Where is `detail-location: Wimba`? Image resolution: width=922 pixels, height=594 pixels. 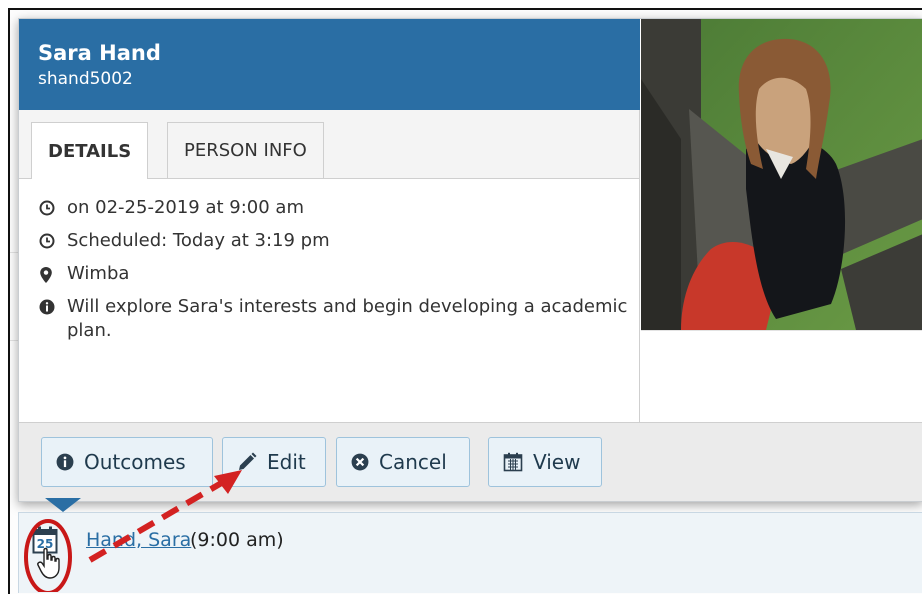 detail-location: Wimba is located at coordinates (334, 274).